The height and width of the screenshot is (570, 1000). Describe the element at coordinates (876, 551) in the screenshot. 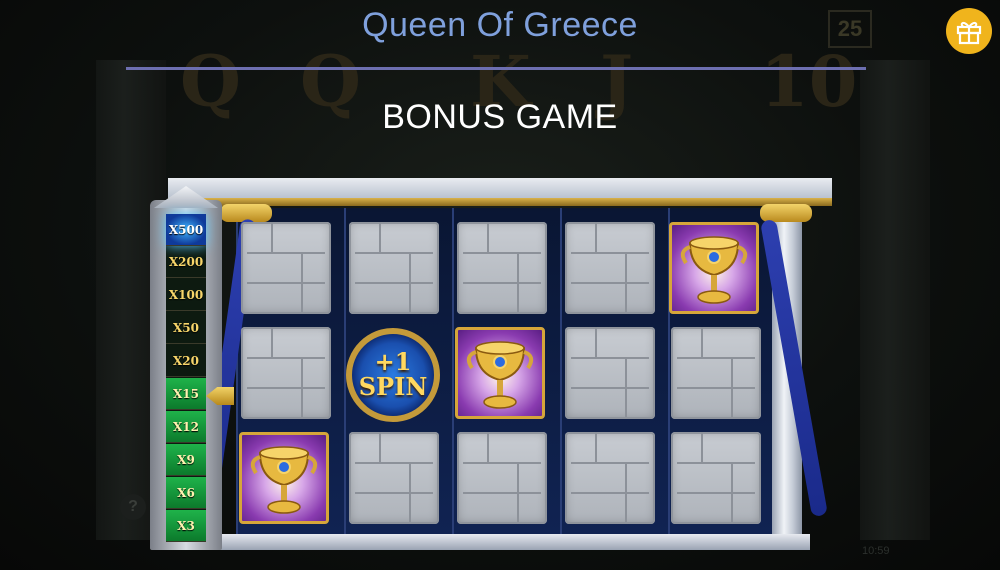

I see `clock: 10:59` at that location.